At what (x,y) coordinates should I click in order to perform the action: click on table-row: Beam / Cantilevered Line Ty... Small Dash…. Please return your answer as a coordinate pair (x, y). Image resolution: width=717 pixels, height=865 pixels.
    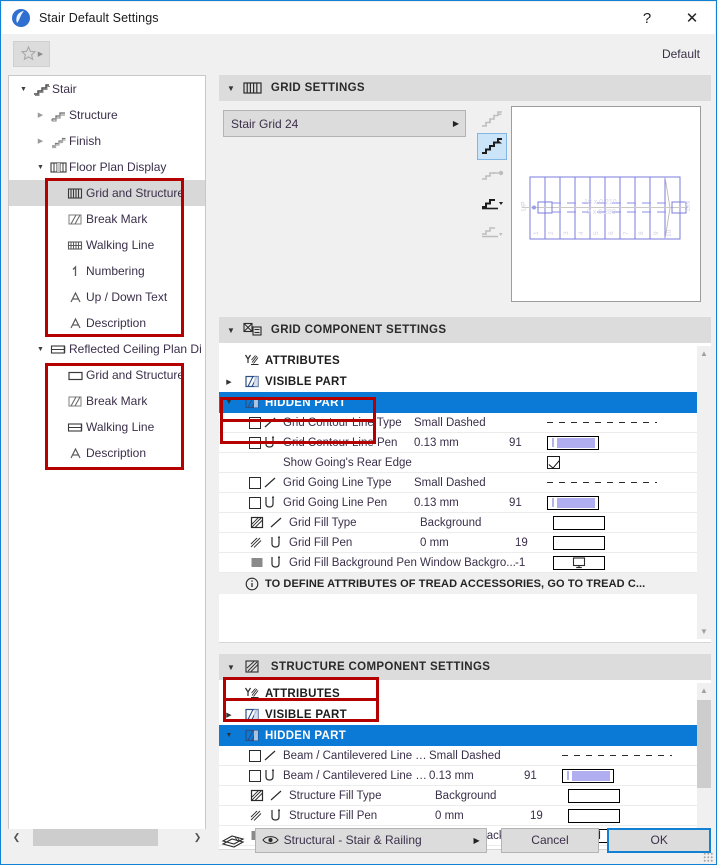
    Looking at the image, I should click on (465, 756).